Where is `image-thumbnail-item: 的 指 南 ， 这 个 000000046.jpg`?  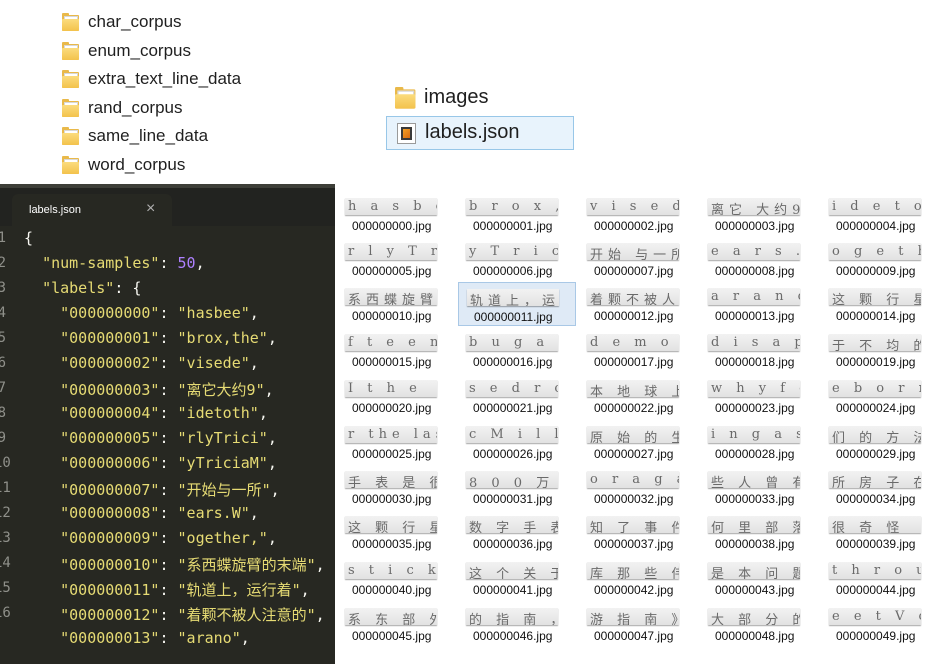
image-thumbnail-item: 的 指 南 ， 这 个 000000046.jpg is located at coordinates (517, 624).